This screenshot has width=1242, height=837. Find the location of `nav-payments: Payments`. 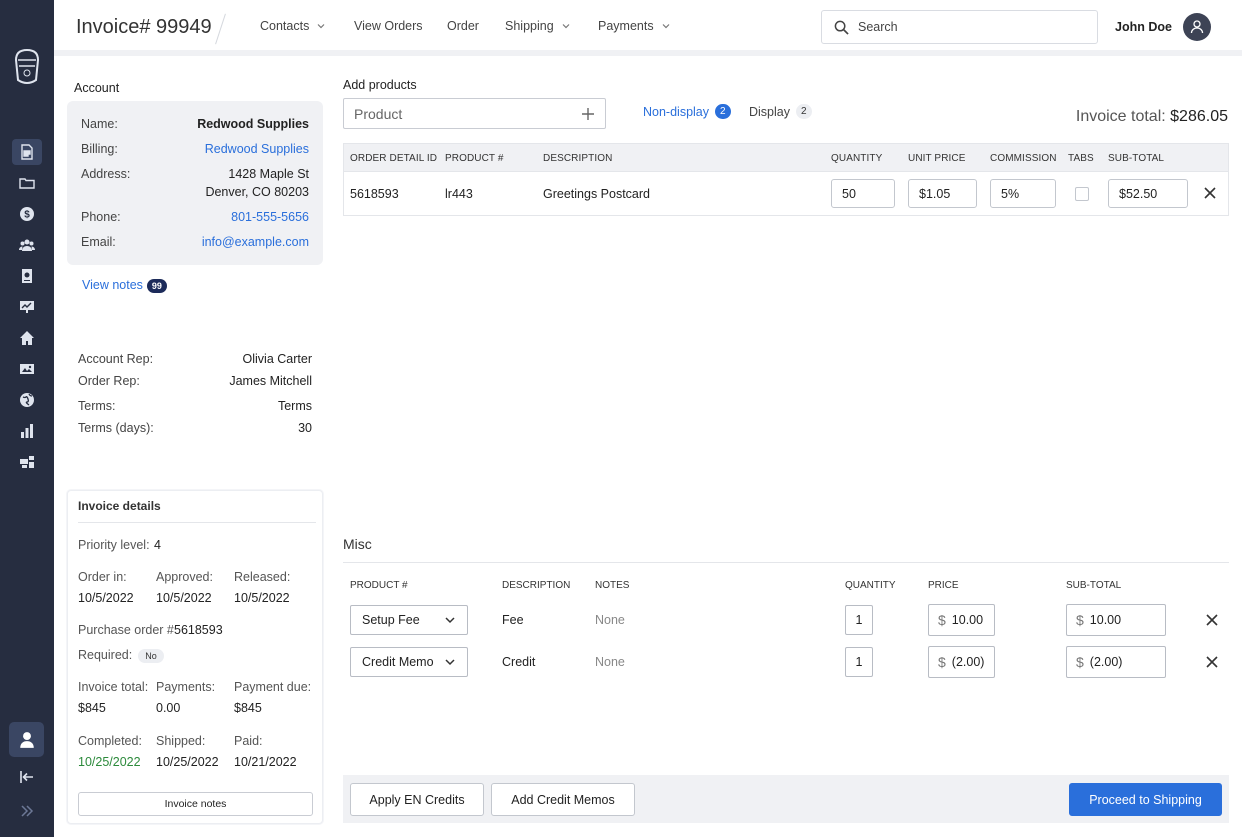

nav-payments: Payments is located at coordinates (634, 26).